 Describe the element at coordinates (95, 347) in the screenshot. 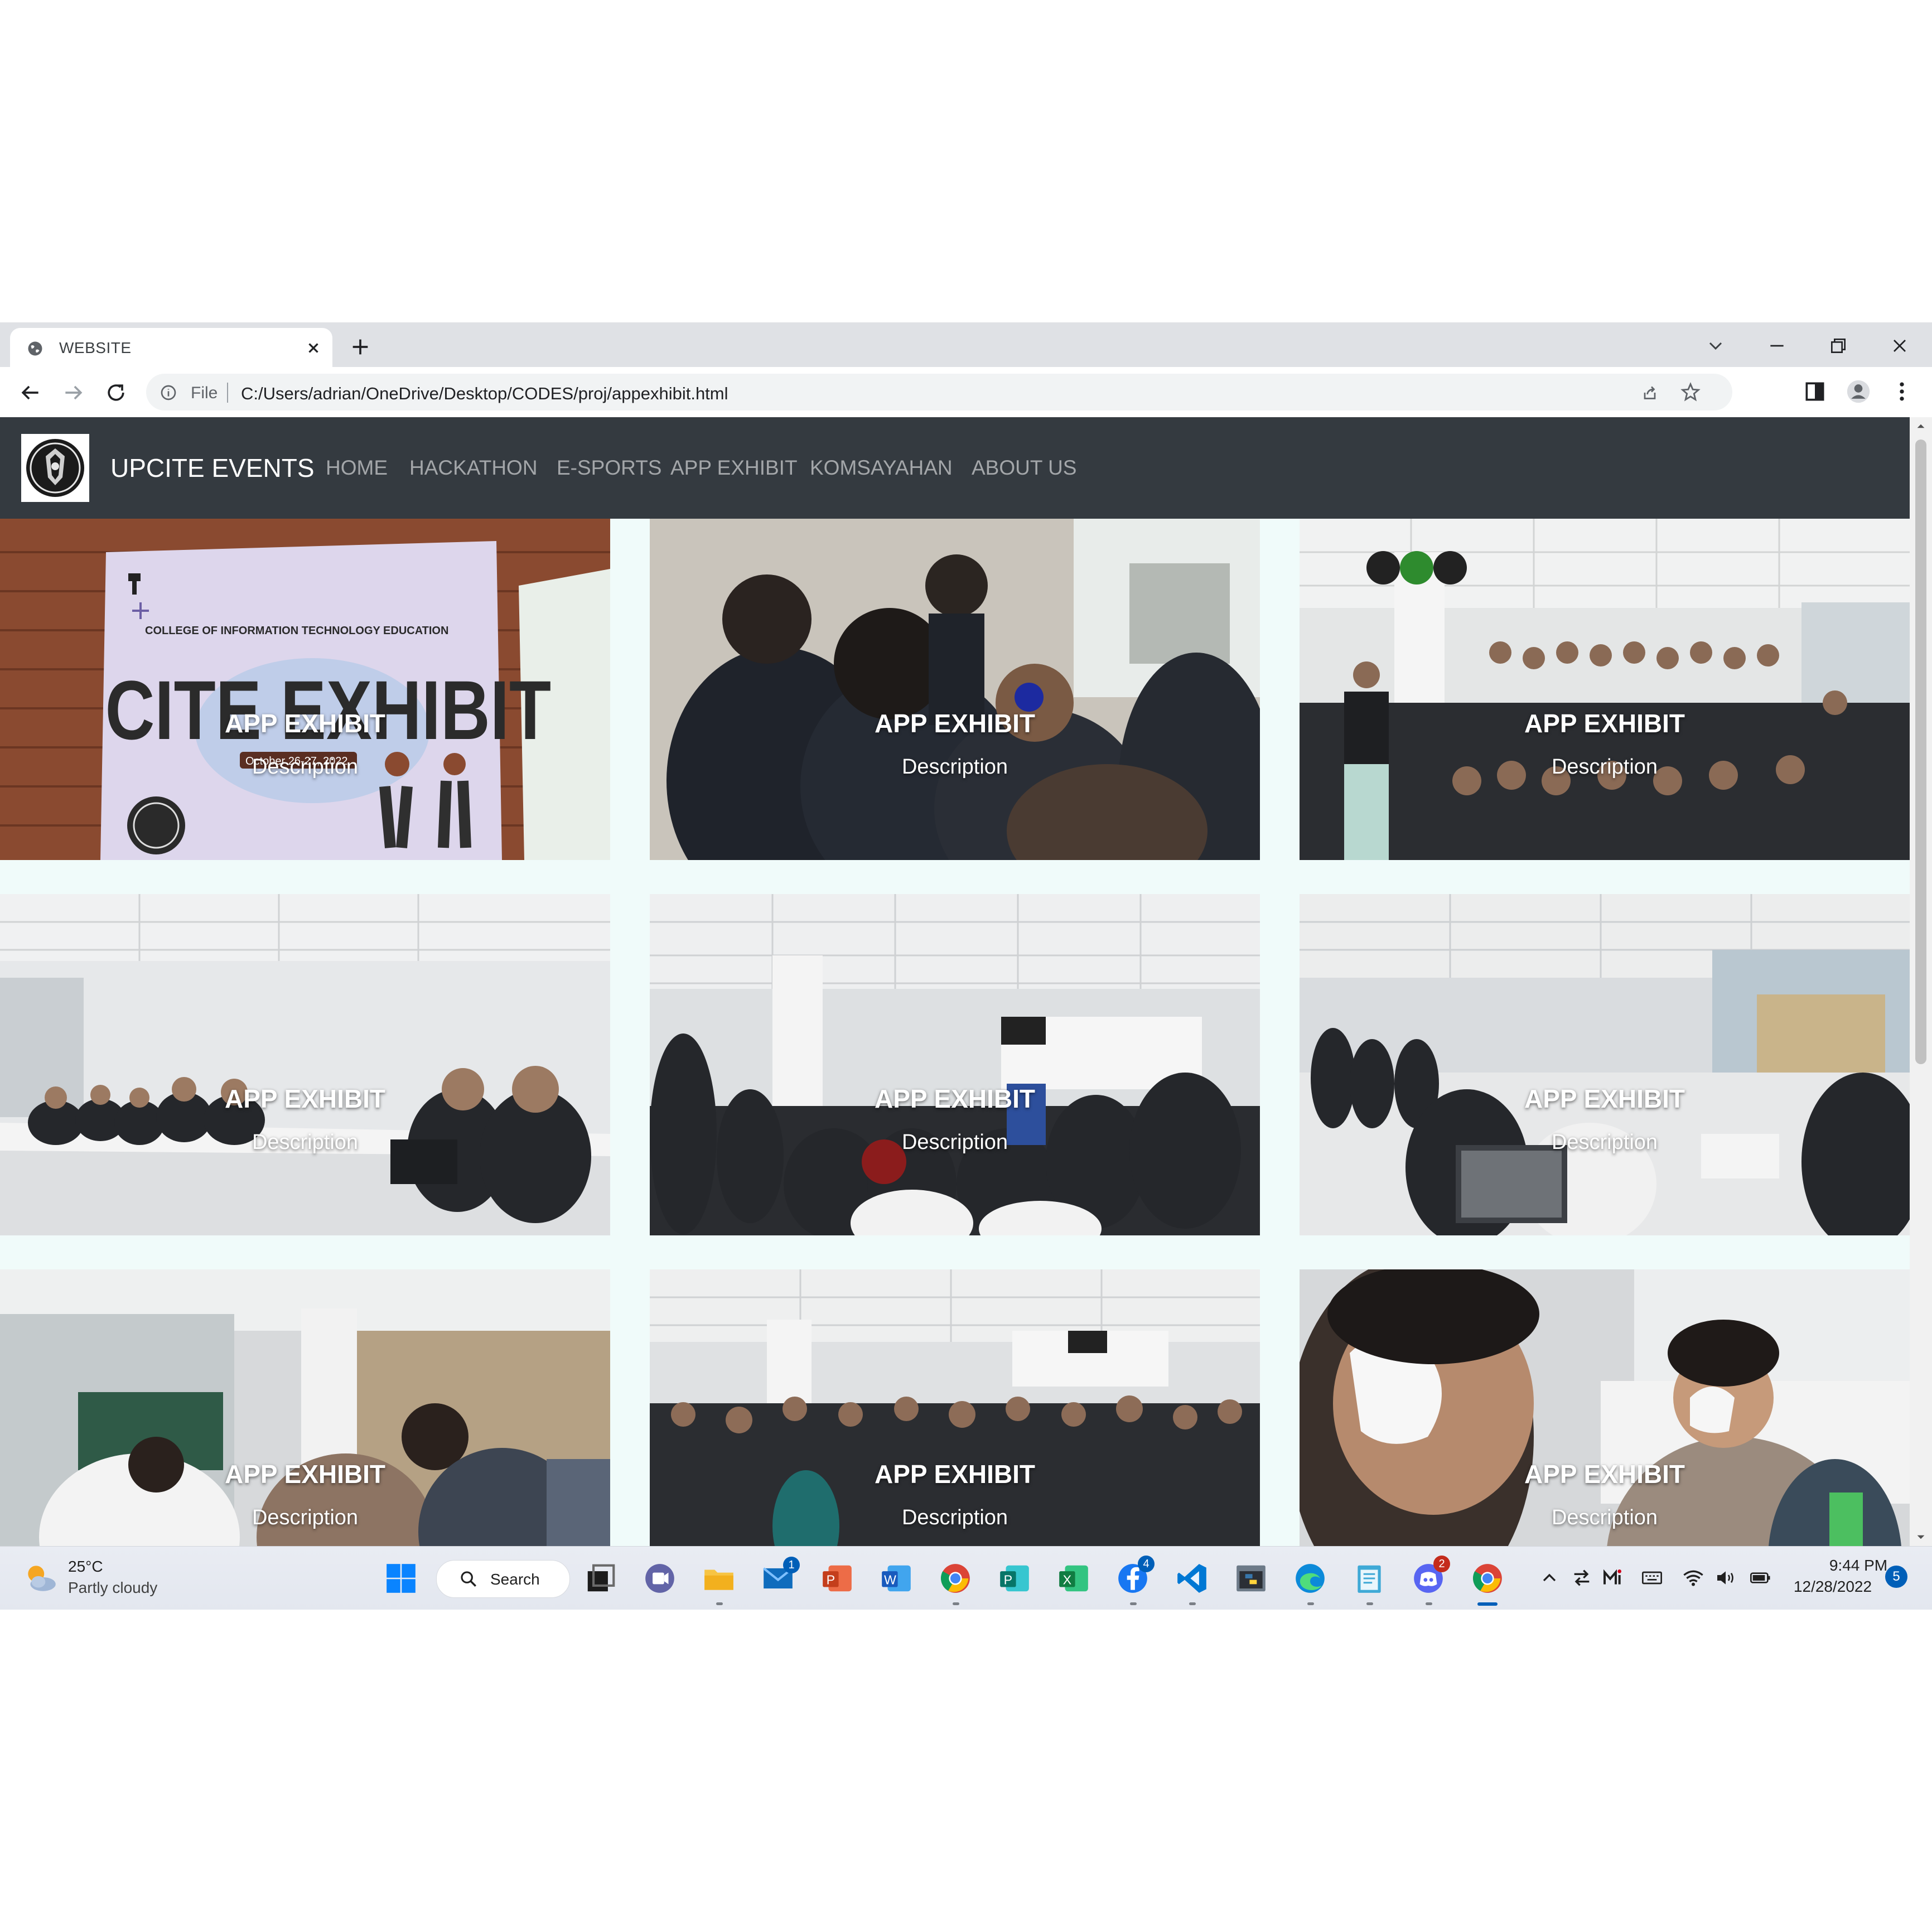

I see `tab-title: WEBSITE` at that location.